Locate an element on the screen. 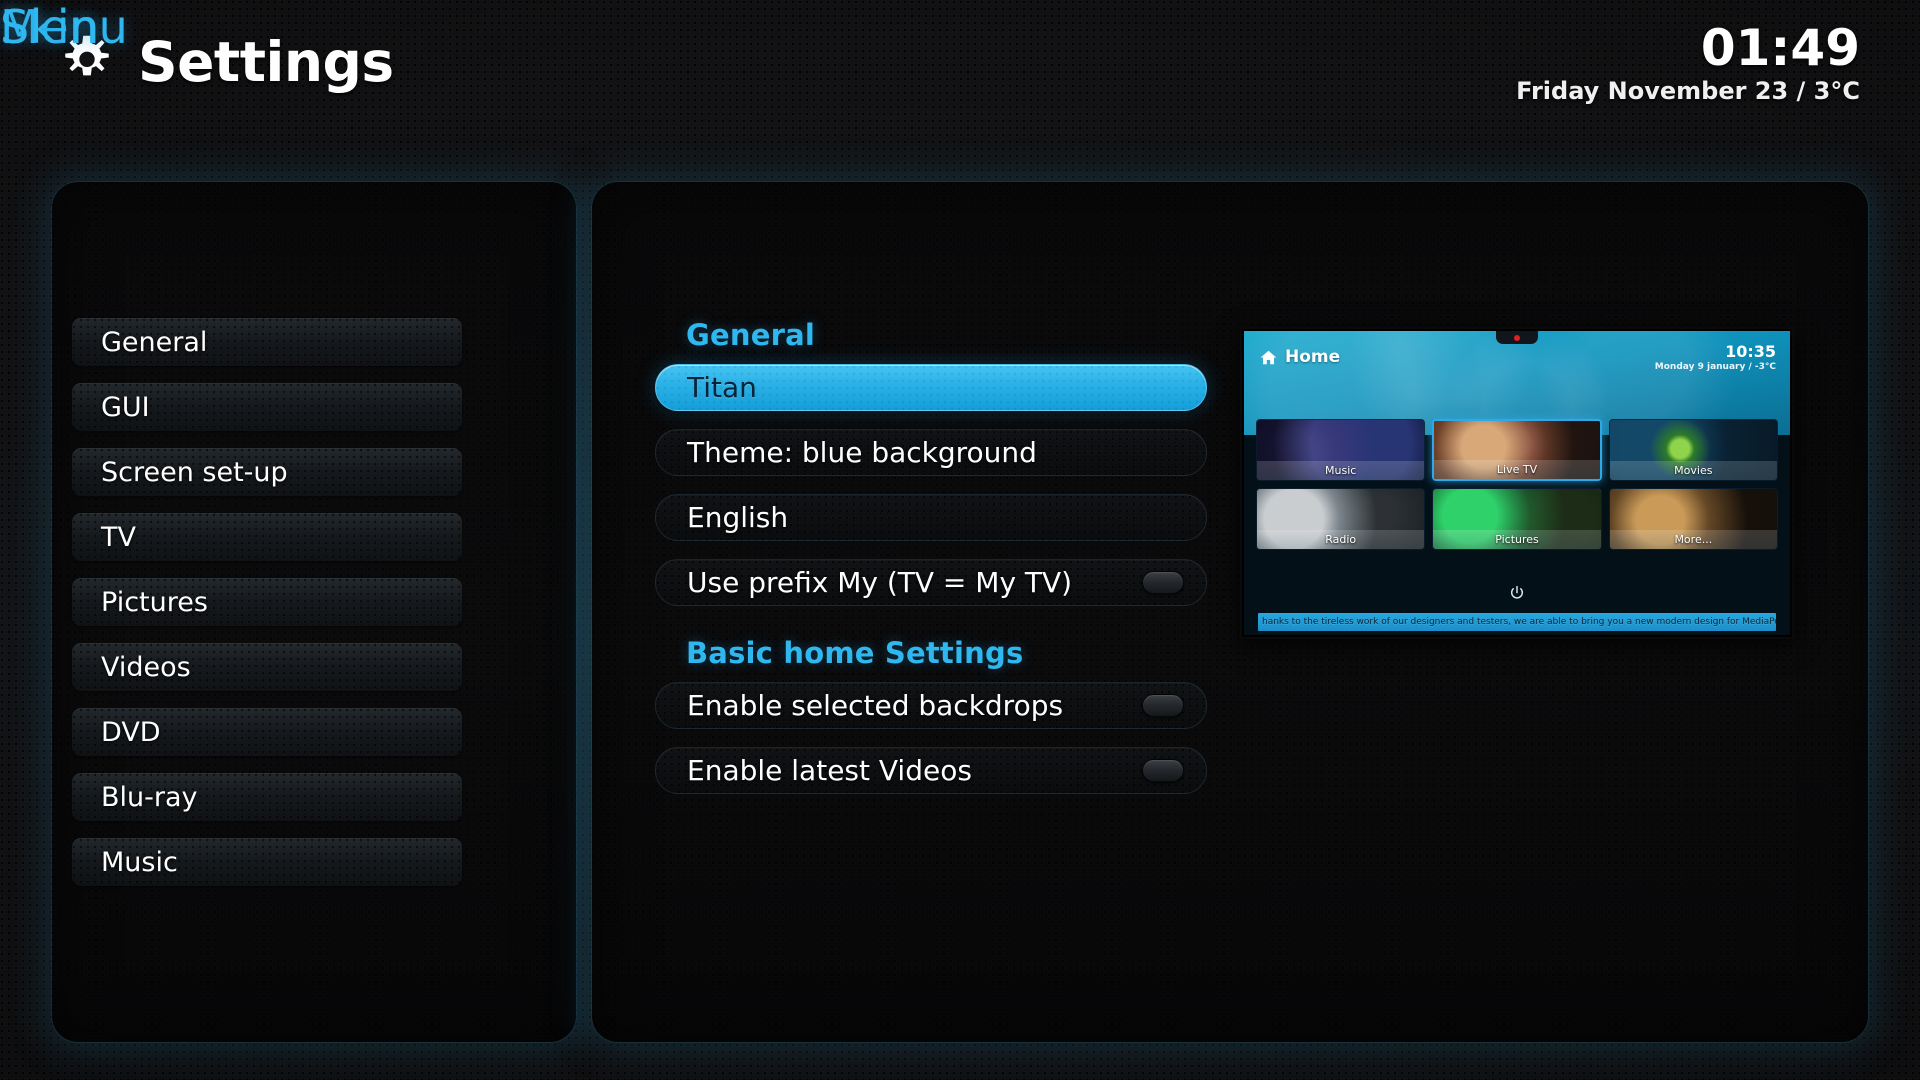 This screenshot has width=1920, height=1080. clock-time: 01:49 is located at coordinates (1780, 48).